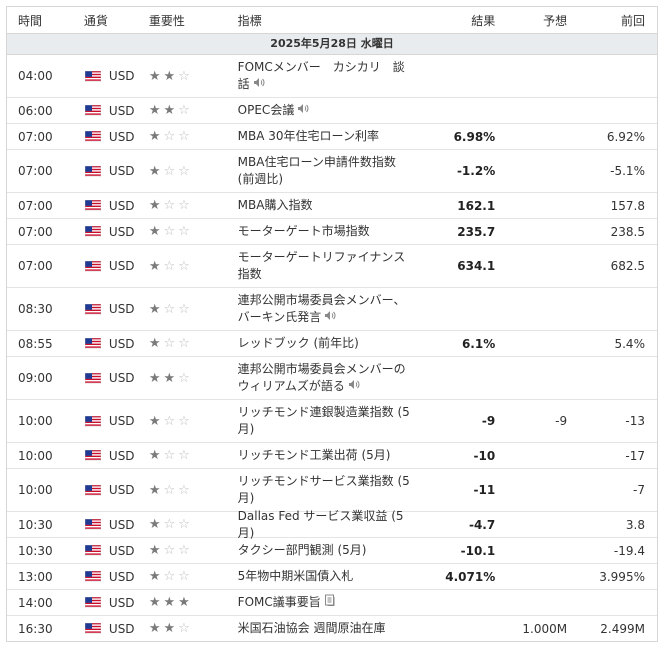 The image size is (665, 647). Describe the element at coordinates (323, 171) in the screenshot. I see `event-name: MBA住宅ローン申請件数指数 (前週比)` at that location.